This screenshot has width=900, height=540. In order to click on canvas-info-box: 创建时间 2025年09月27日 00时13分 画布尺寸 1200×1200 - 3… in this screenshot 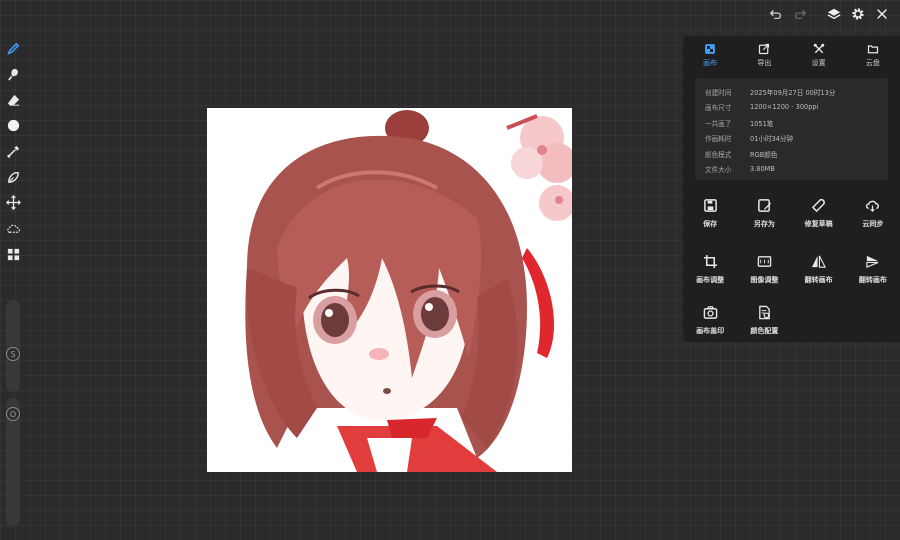, I will do `click(791, 129)`.